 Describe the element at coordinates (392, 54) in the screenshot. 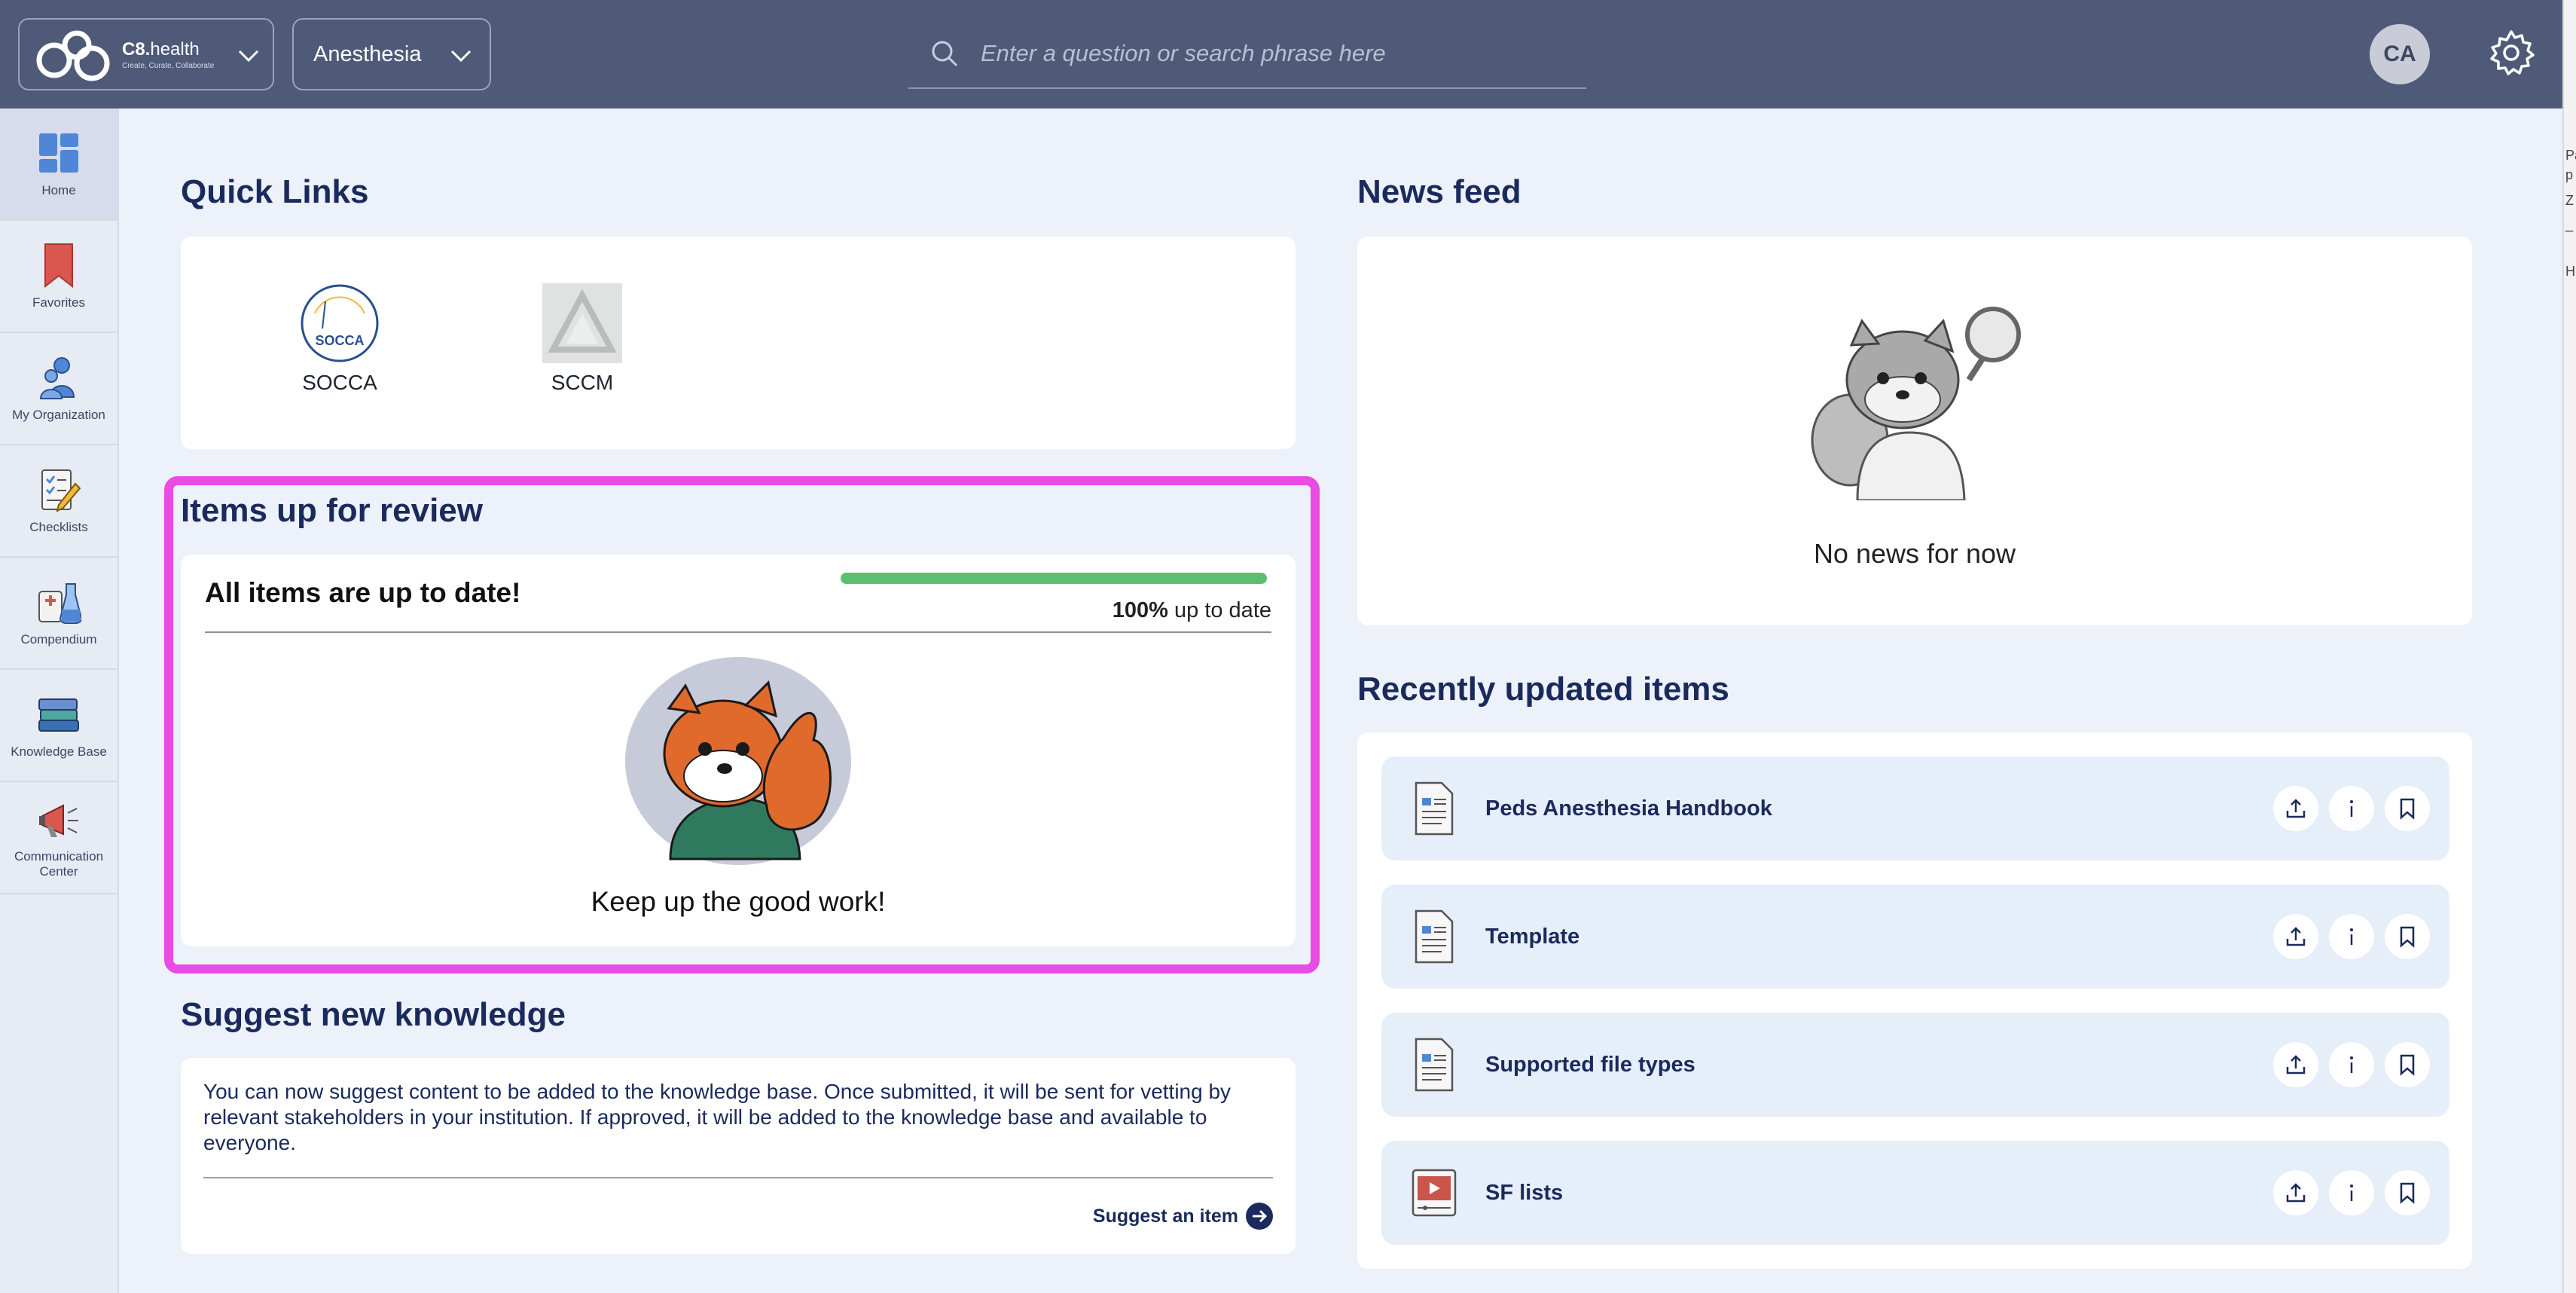

I see `department-selector: Anesthesia` at that location.